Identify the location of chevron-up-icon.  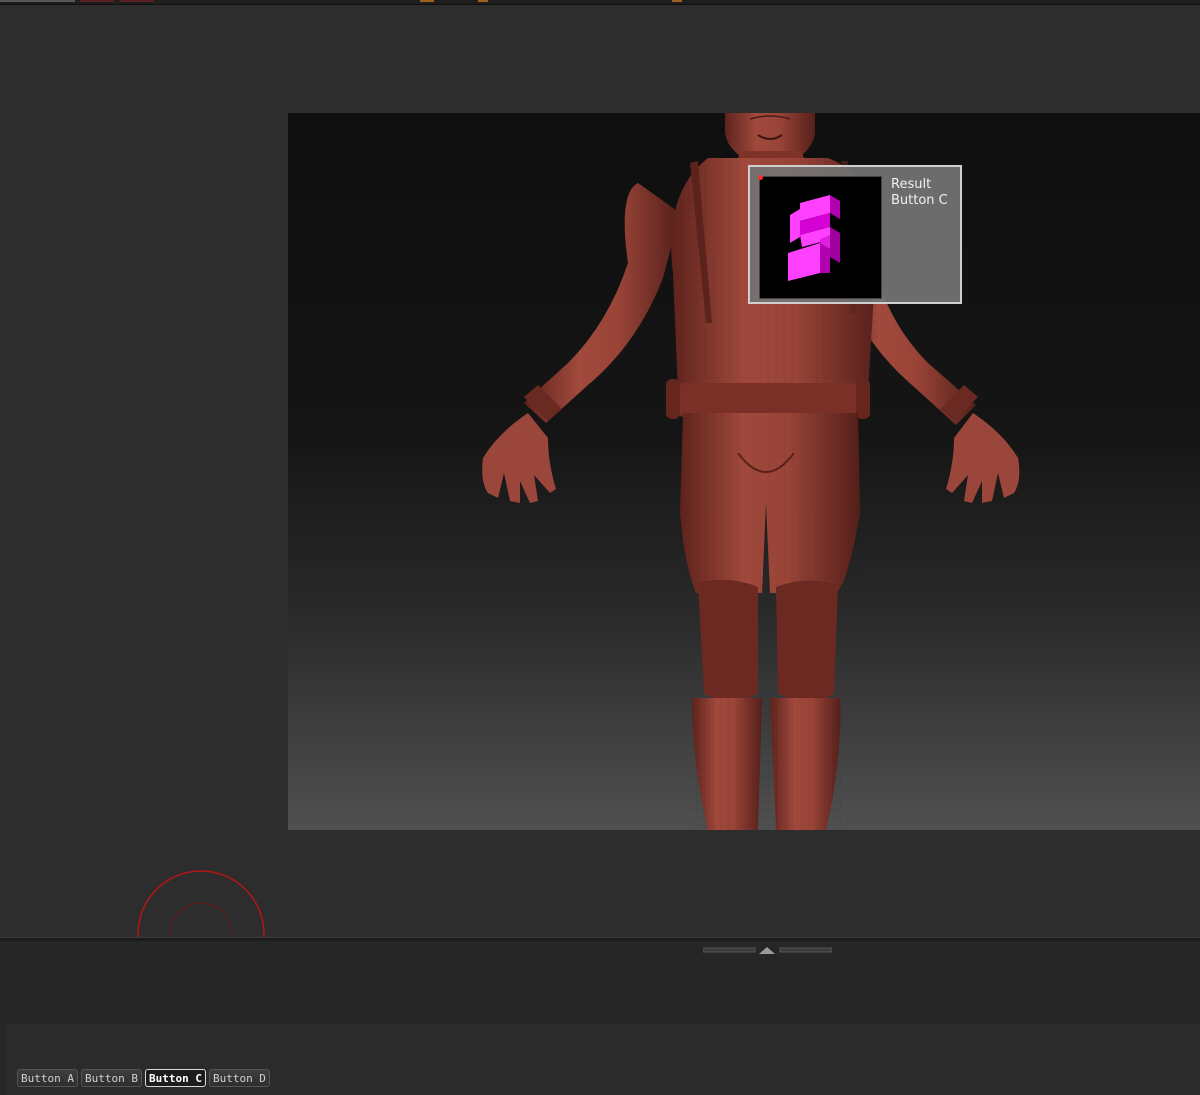
(767, 950).